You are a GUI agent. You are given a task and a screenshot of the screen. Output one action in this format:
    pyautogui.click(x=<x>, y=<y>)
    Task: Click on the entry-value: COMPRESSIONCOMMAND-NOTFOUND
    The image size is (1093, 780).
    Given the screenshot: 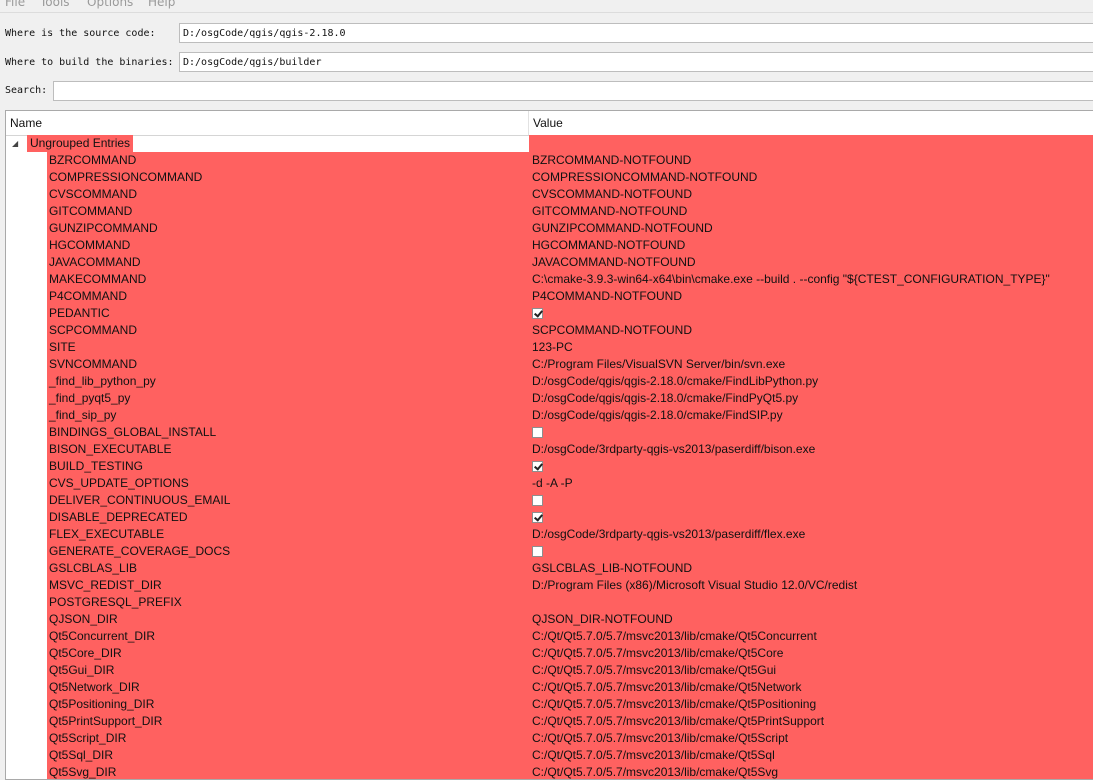 What is the action you would take?
    pyautogui.click(x=644, y=177)
    